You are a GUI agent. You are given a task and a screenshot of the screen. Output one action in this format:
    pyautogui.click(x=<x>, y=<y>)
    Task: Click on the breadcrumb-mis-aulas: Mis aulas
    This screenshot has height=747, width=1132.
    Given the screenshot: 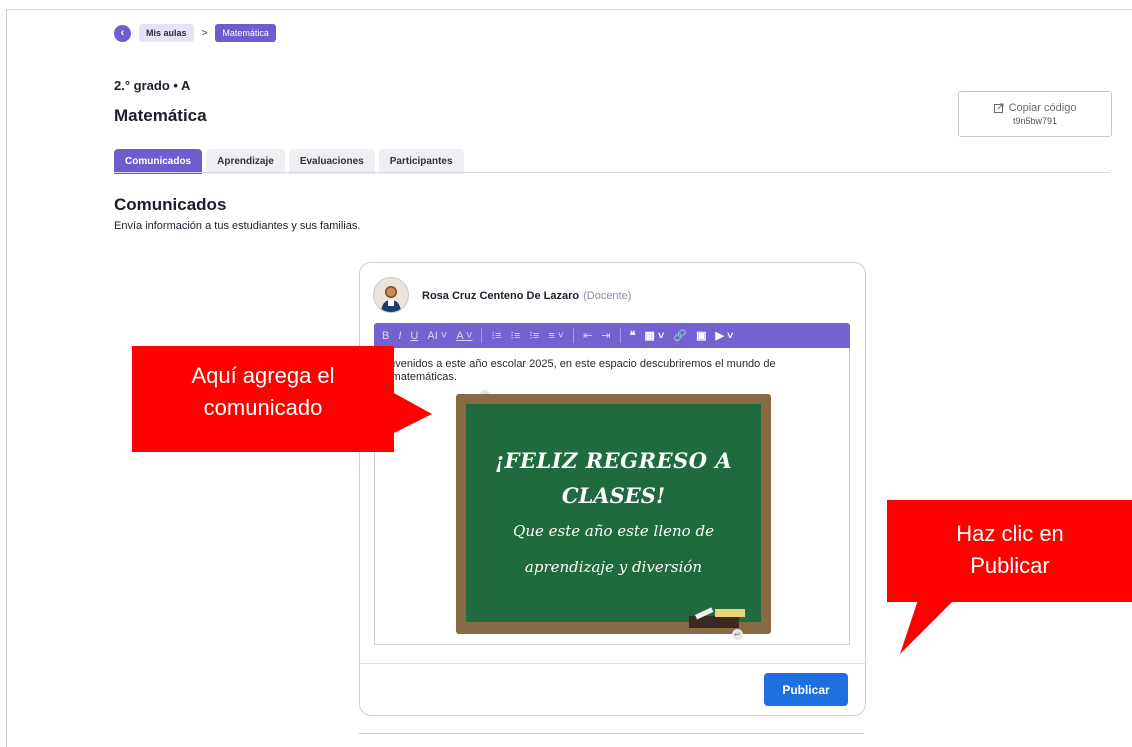 What is the action you would take?
    pyautogui.click(x=166, y=33)
    